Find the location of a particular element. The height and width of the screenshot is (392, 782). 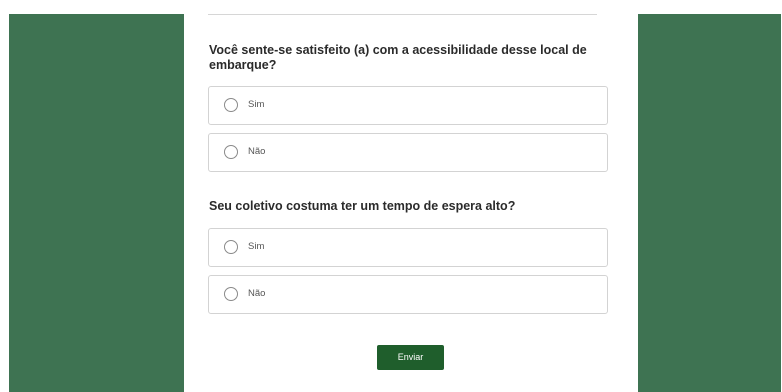

option-accessibility-sim: Sim is located at coordinates (408, 105).